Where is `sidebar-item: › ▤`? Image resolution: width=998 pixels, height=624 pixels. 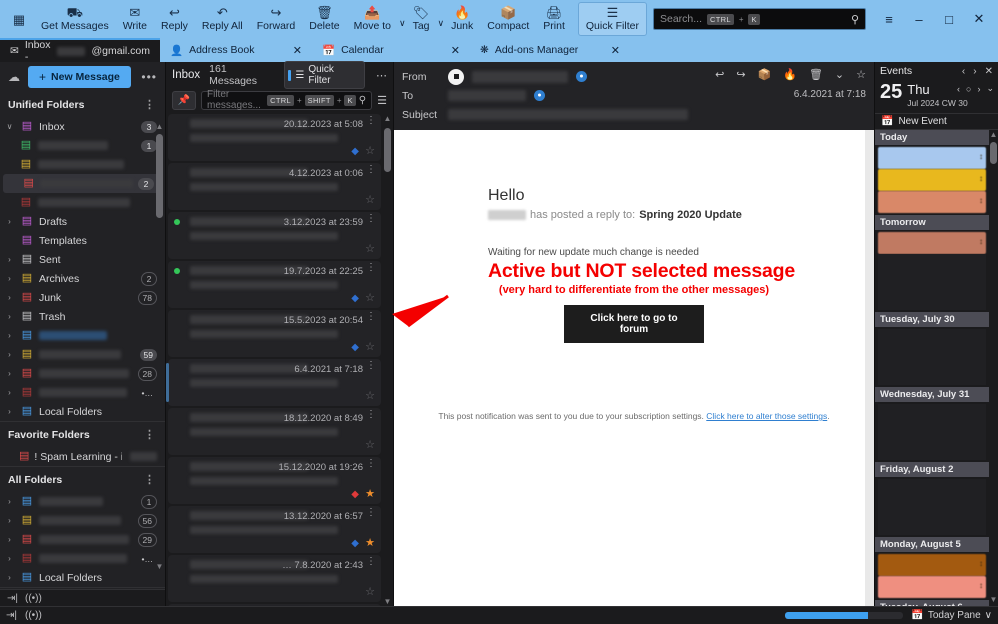
sidebar-item: › ▤ is located at coordinates (82, 335).